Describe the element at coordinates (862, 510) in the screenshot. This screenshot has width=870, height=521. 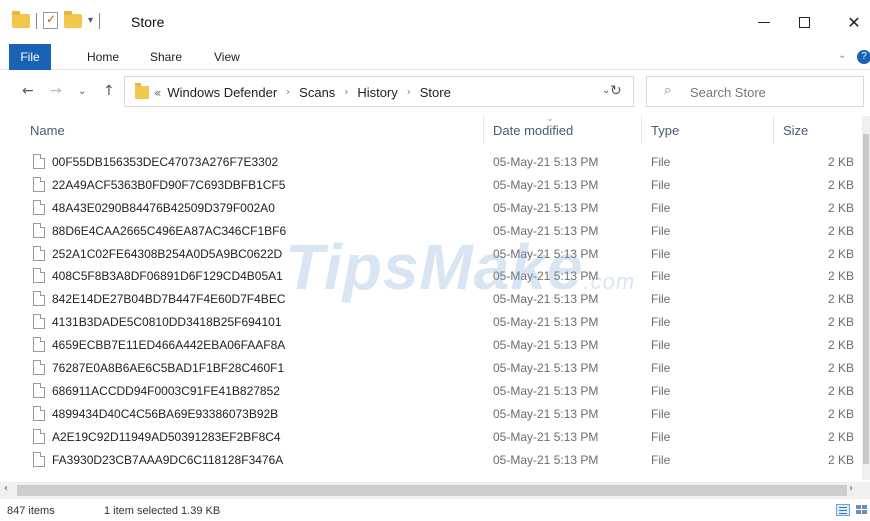
I see `large-icons-view-icon` at that location.